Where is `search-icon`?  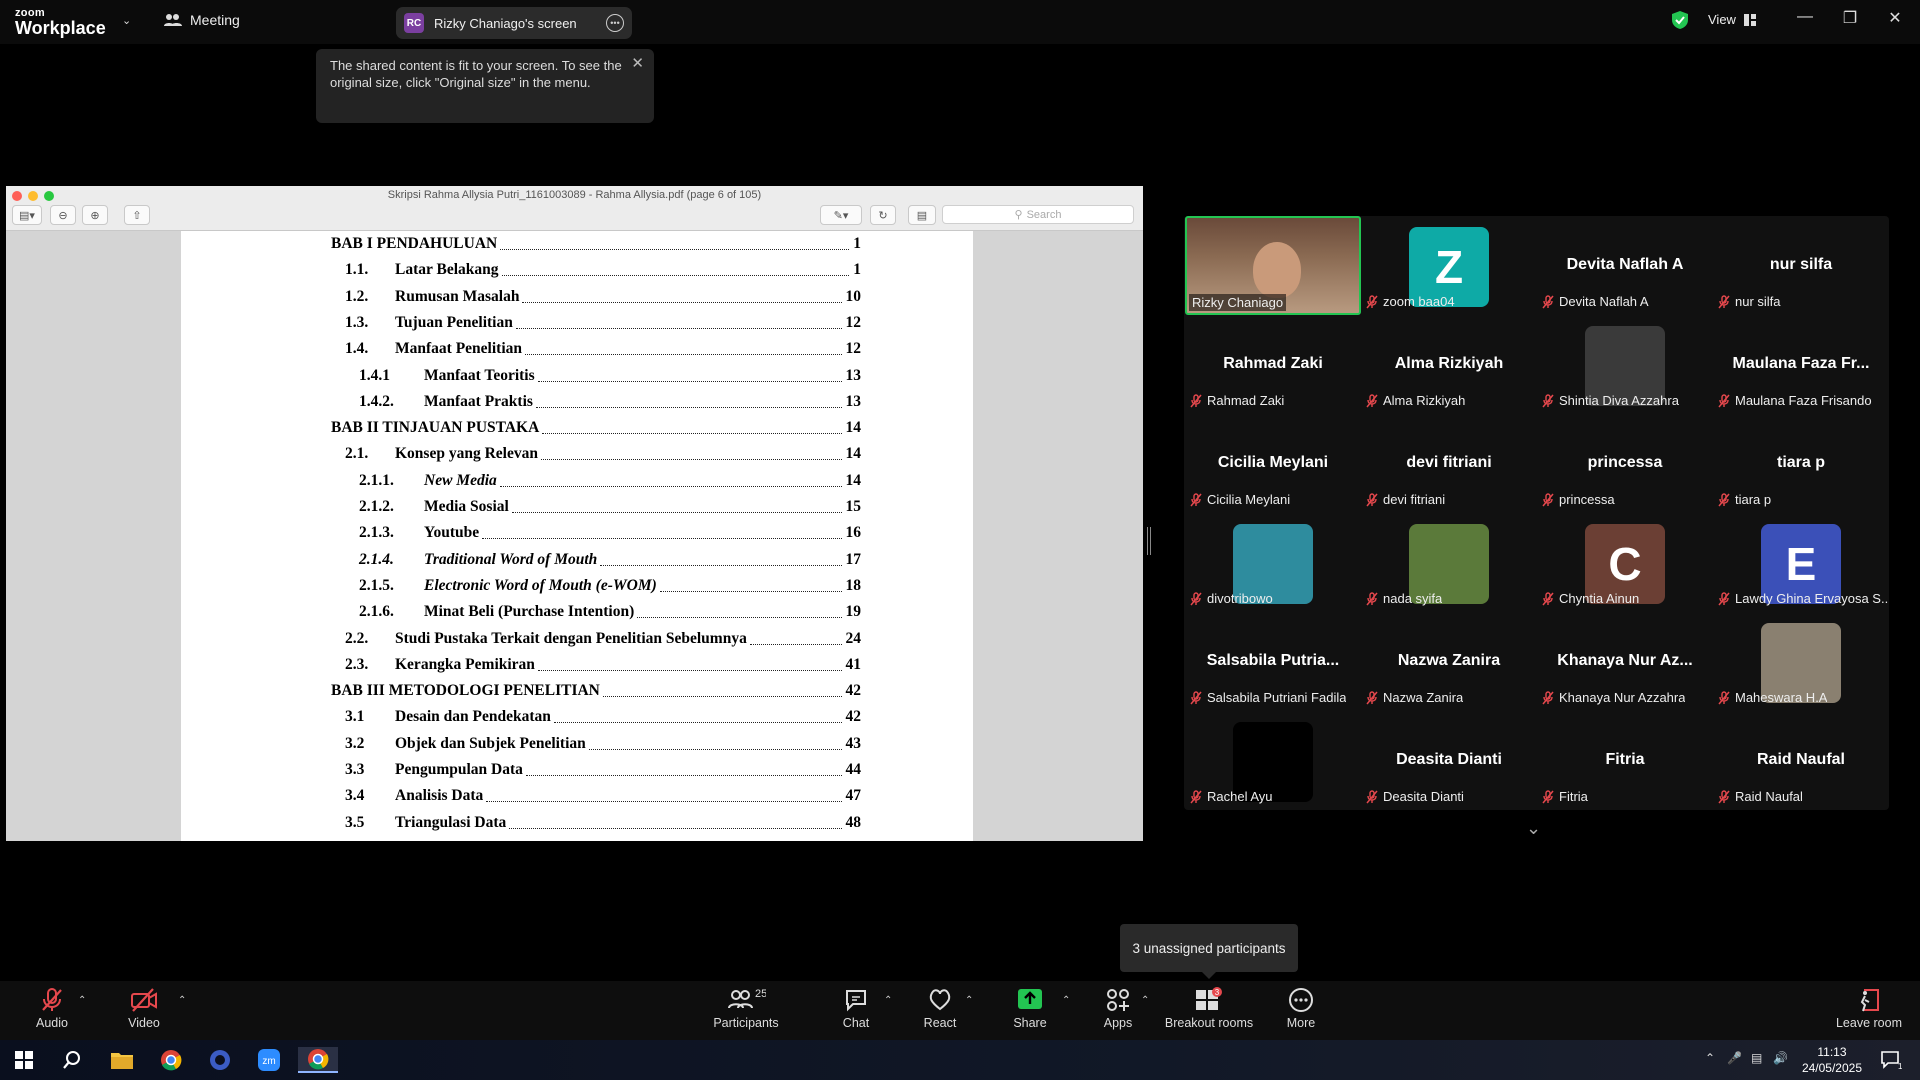 search-icon is located at coordinates (72, 1060).